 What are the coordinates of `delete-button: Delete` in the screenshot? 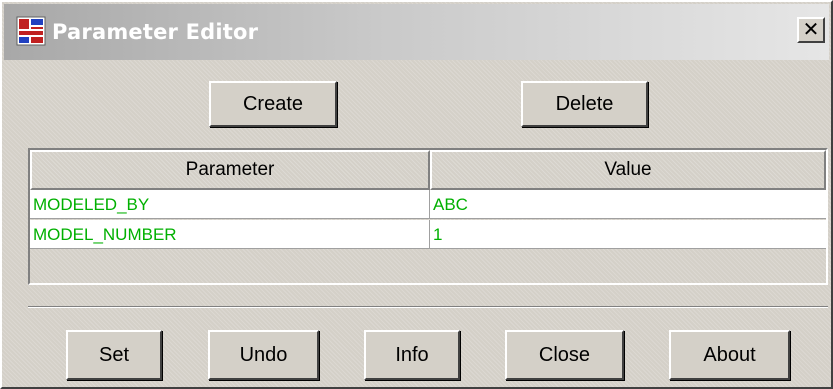 It's located at (584, 104).